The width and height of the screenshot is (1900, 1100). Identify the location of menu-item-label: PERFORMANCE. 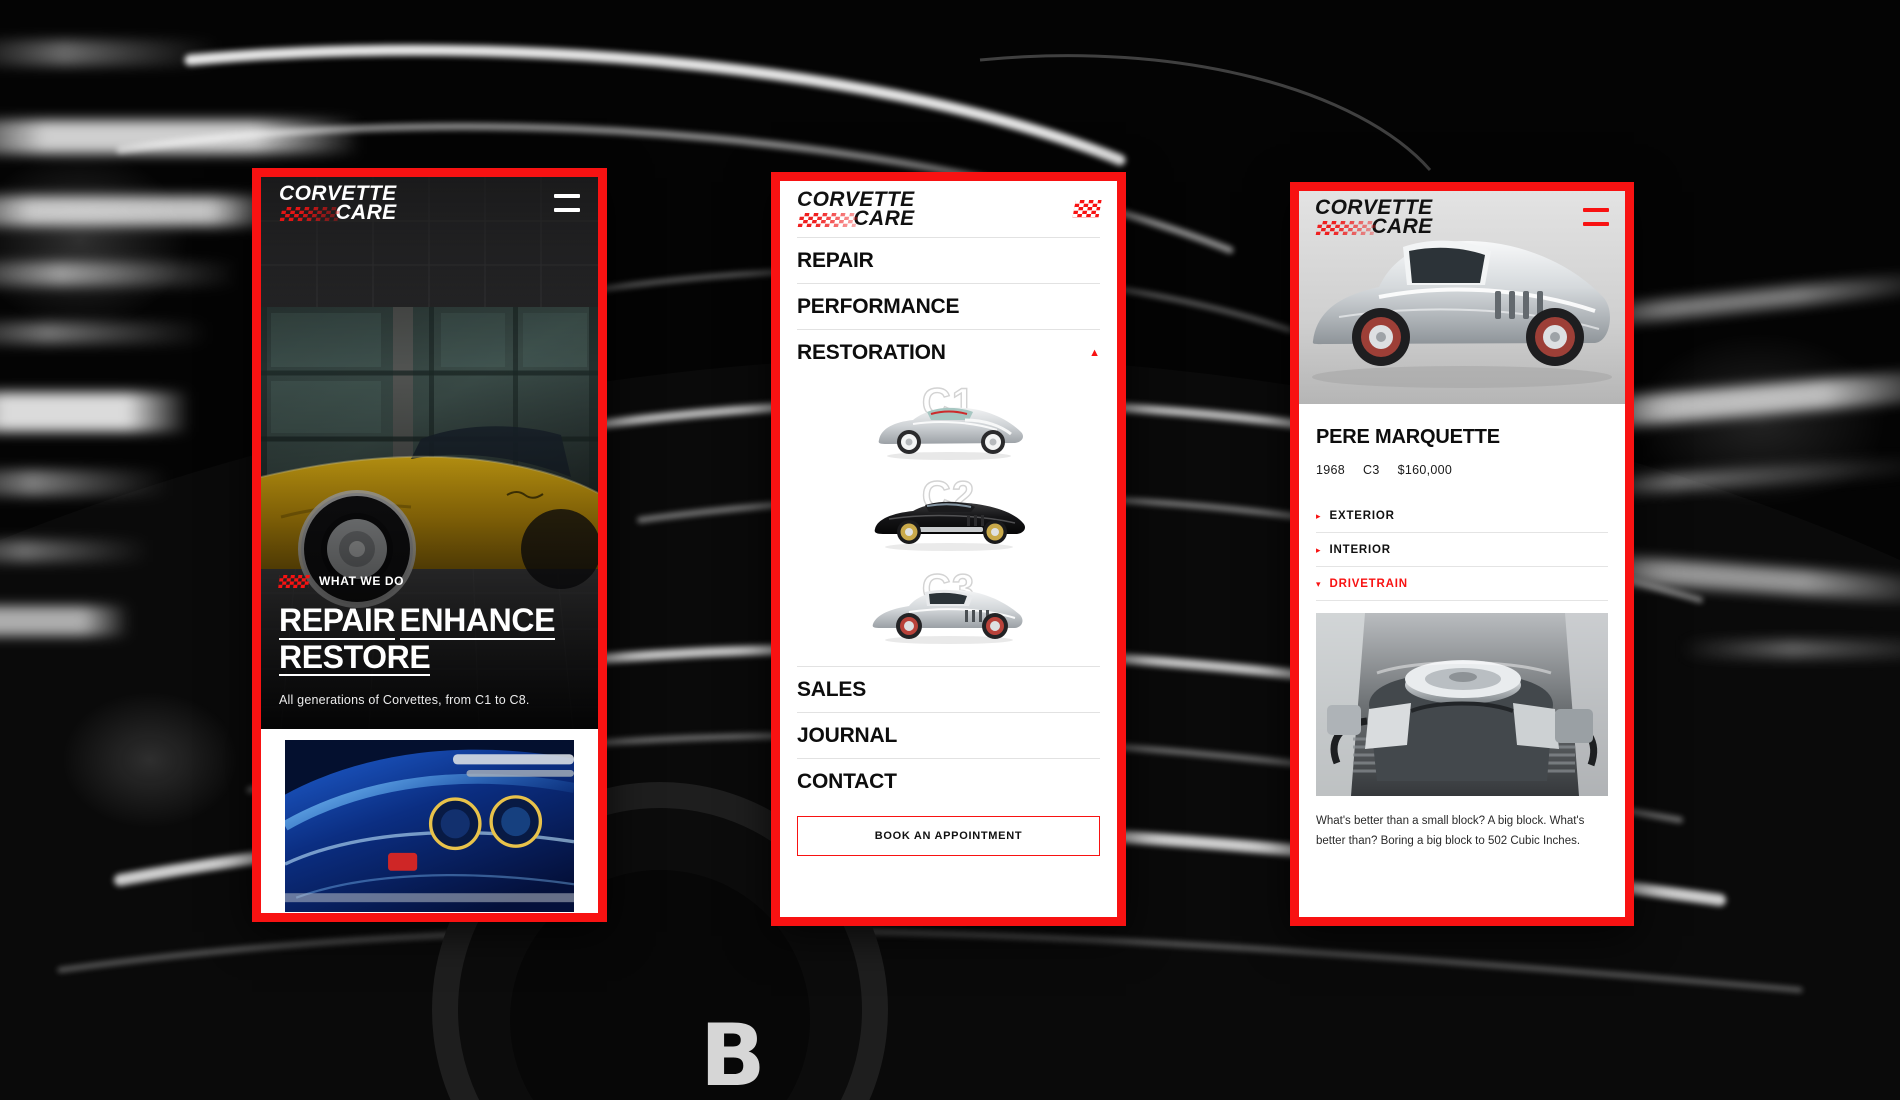
(878, 306).